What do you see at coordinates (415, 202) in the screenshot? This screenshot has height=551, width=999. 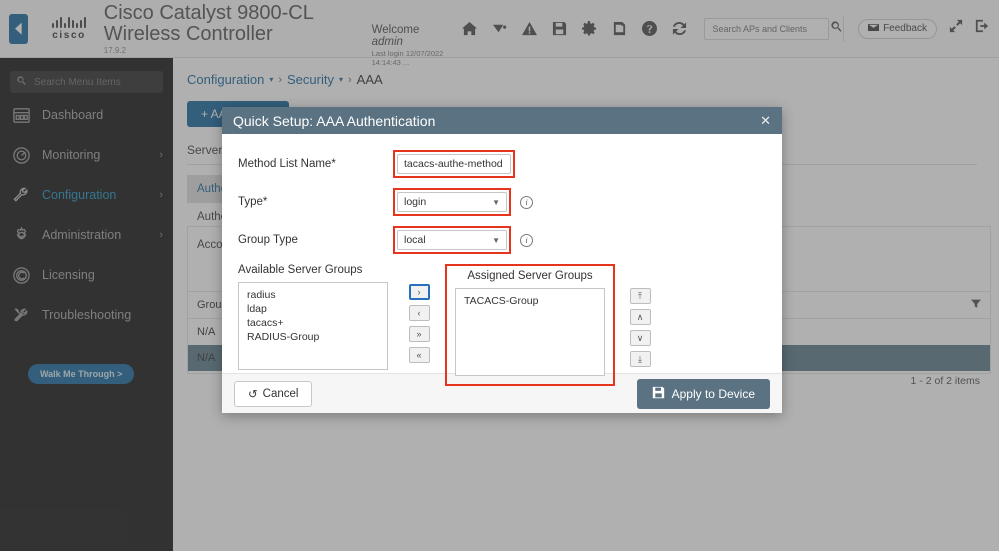 I see `type-selected-value: login` at bounding box center [415, 202].